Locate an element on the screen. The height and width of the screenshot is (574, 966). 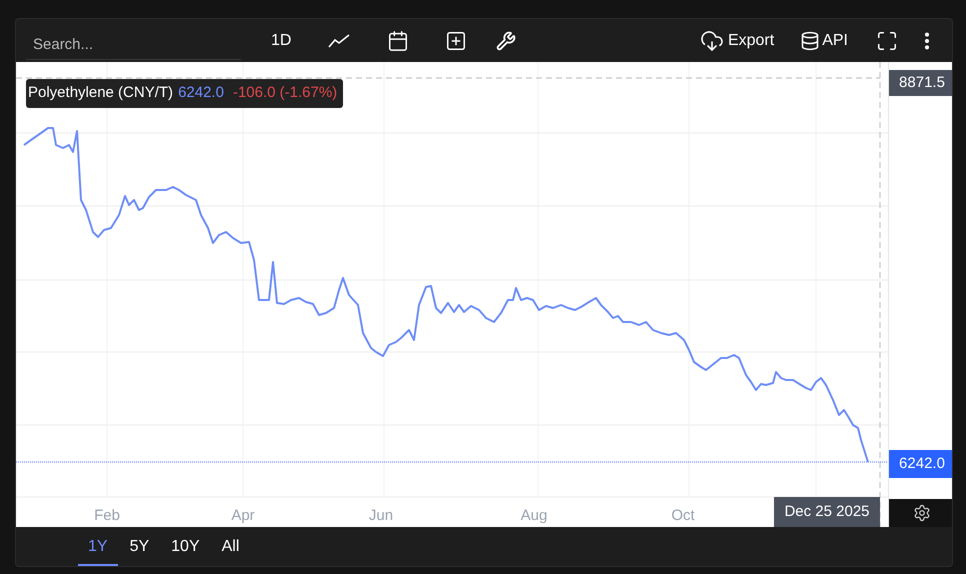
month-label: Oct is located at coordinates (683, 516).